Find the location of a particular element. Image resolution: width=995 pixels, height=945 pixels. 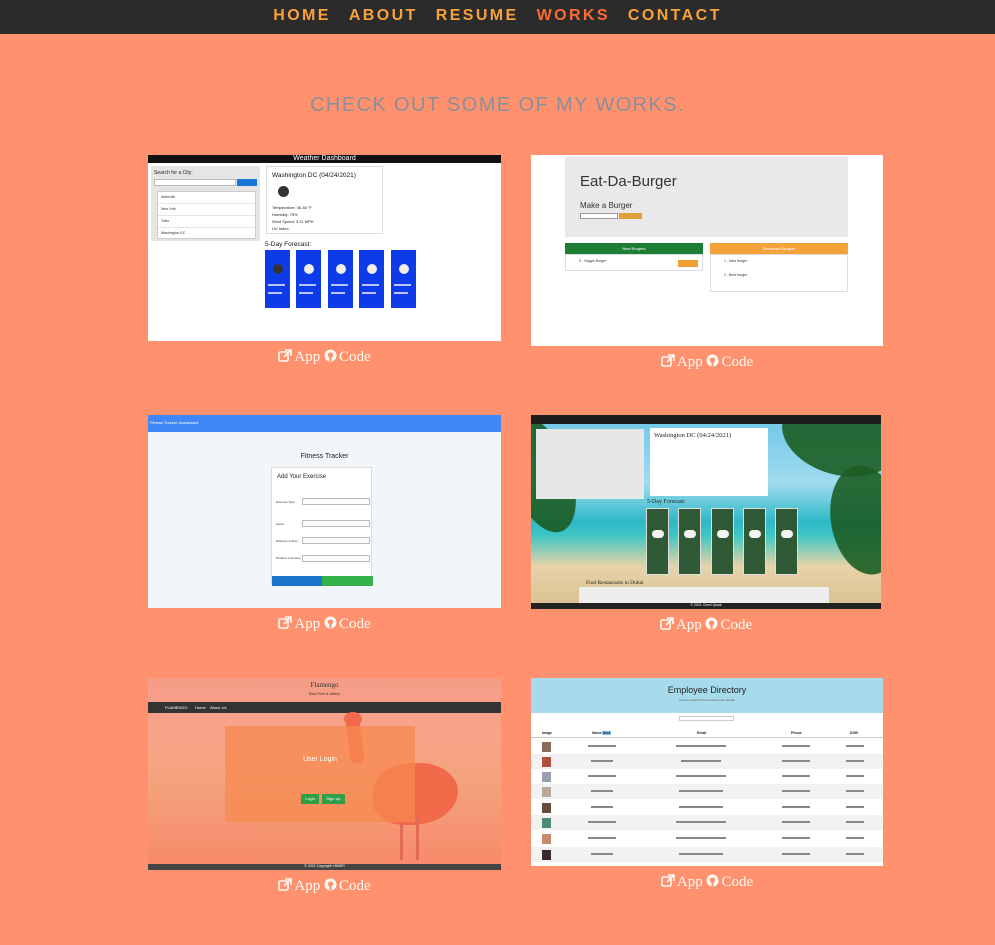

shot-search-label: Search for a City: is located at coordinates (173, 173).